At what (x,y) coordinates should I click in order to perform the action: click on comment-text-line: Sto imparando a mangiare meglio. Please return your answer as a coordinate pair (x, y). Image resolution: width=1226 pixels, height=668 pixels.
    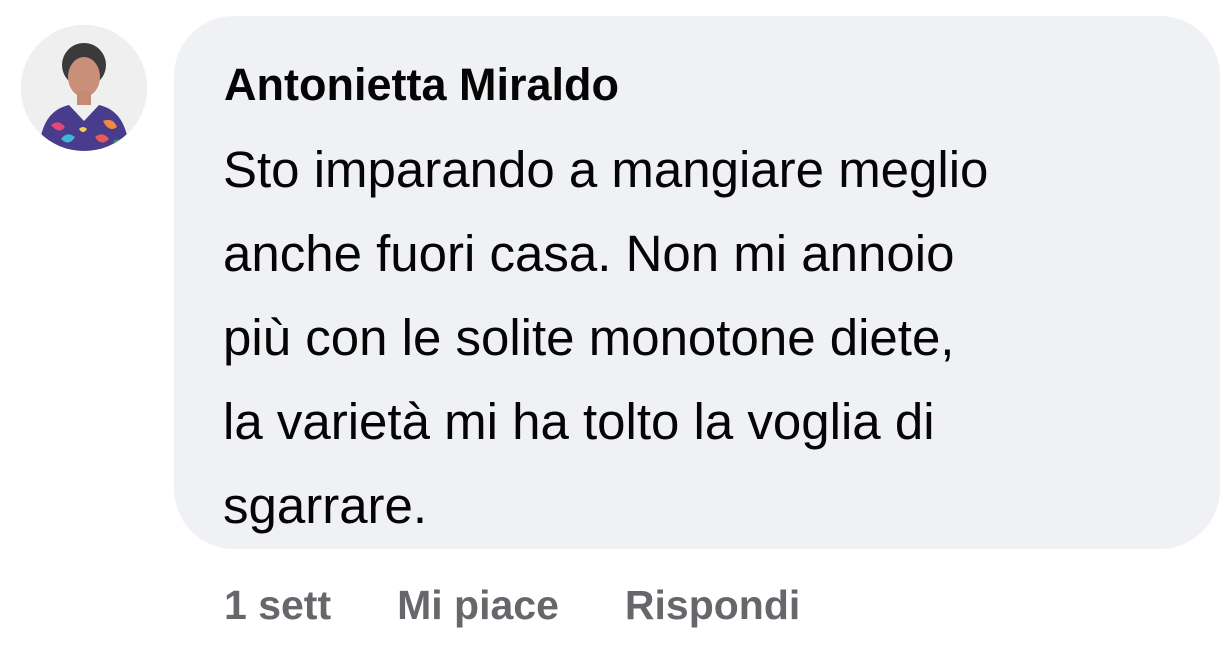
    Looking at the image, I should click on (606, 169).